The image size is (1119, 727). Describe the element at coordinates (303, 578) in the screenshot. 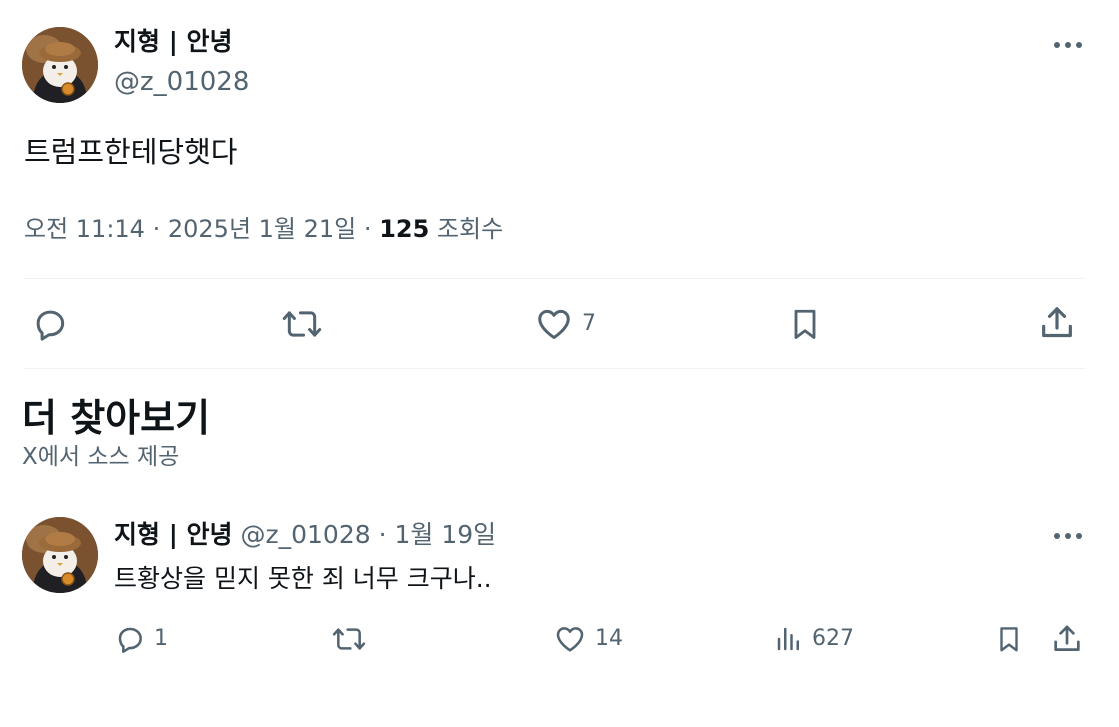

I see `tweet-text: 트황상을 믿지 못한 죄 너무 크구나..` at that location.